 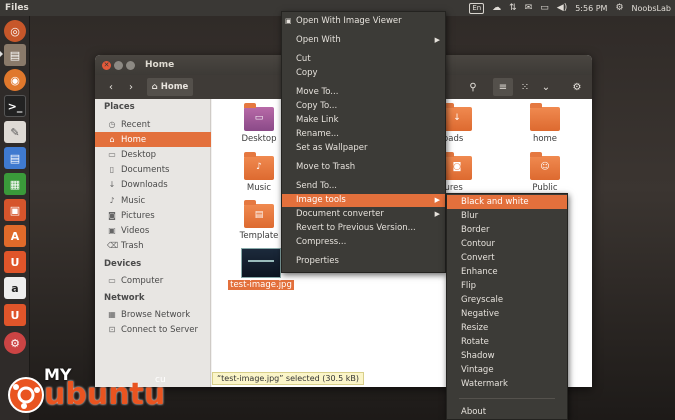 I want to click on menu-item-make-link: Make Link, so click(x=363, y=120).